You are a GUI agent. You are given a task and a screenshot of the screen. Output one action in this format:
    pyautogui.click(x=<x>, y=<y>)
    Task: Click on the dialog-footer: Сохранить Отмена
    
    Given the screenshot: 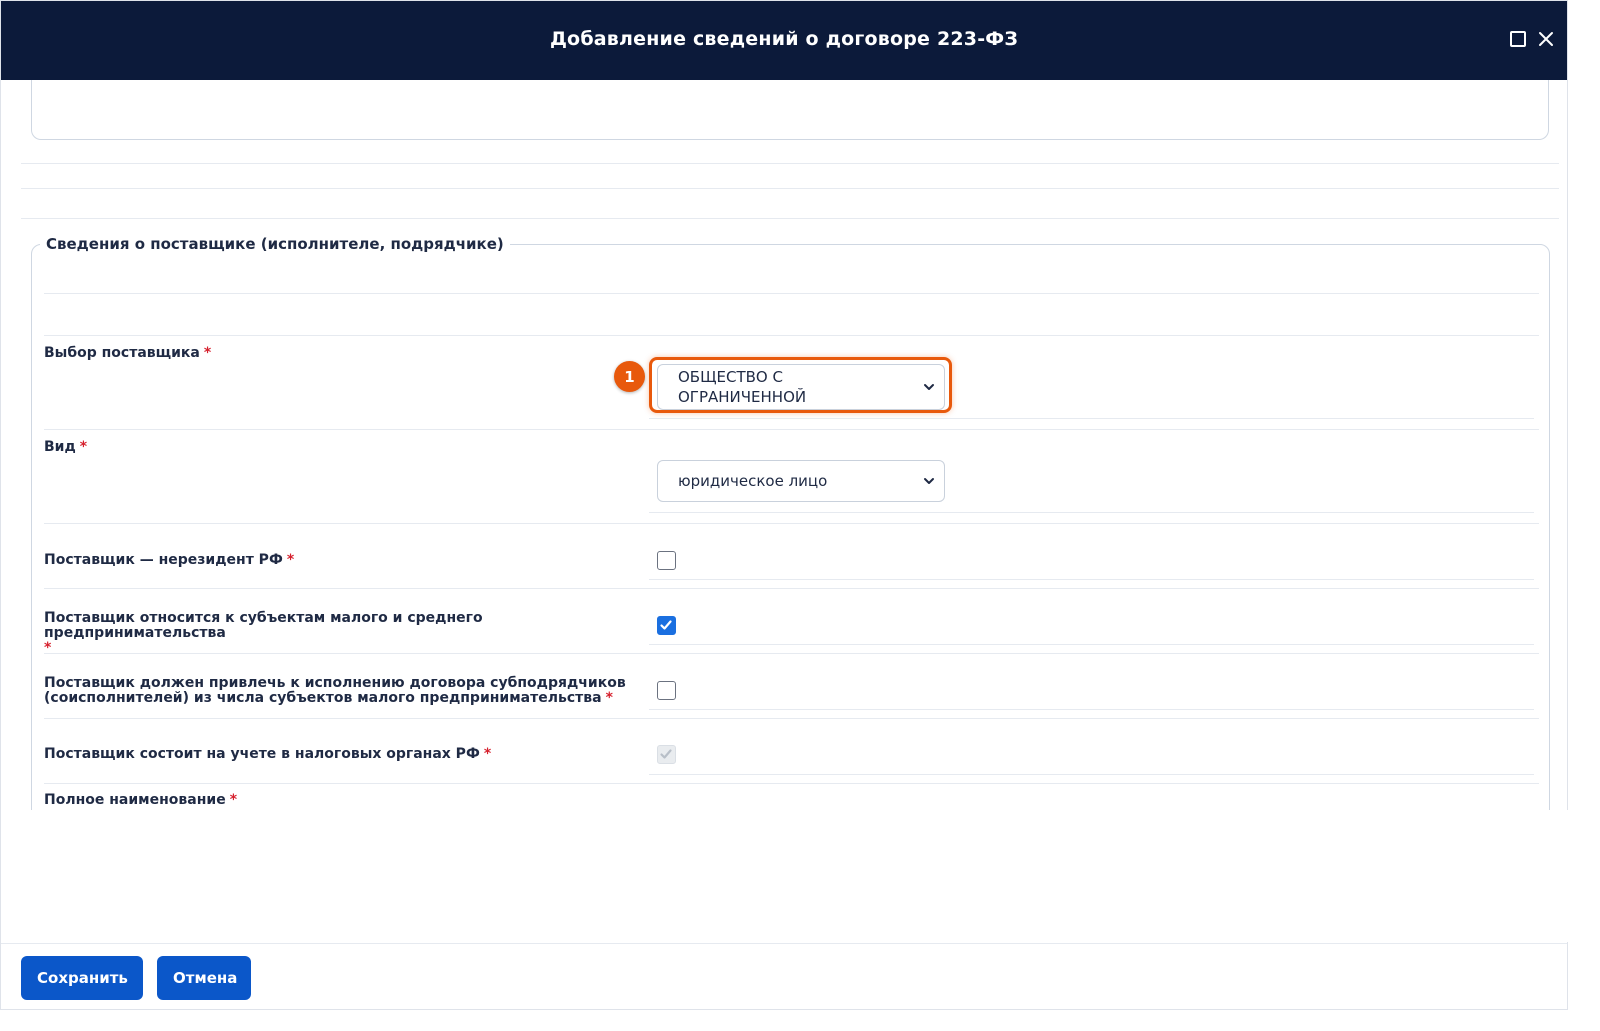 What is the action you would take?
    pyautogui.click(x=784, y=977)
    